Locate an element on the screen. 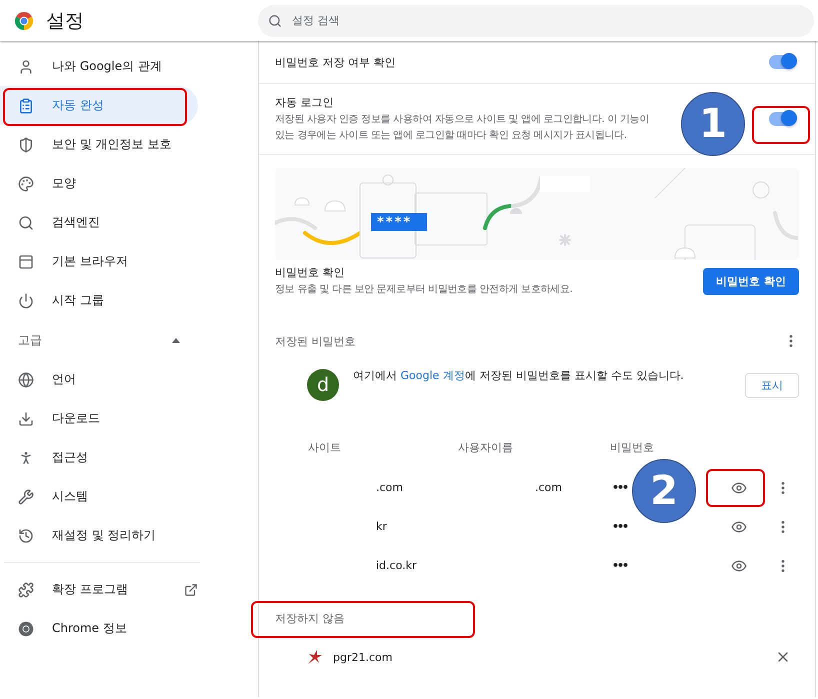 This screenshot has height=699, width=818. sidebar-link: 확장 프로그램 is located at coordinates (99, 589).